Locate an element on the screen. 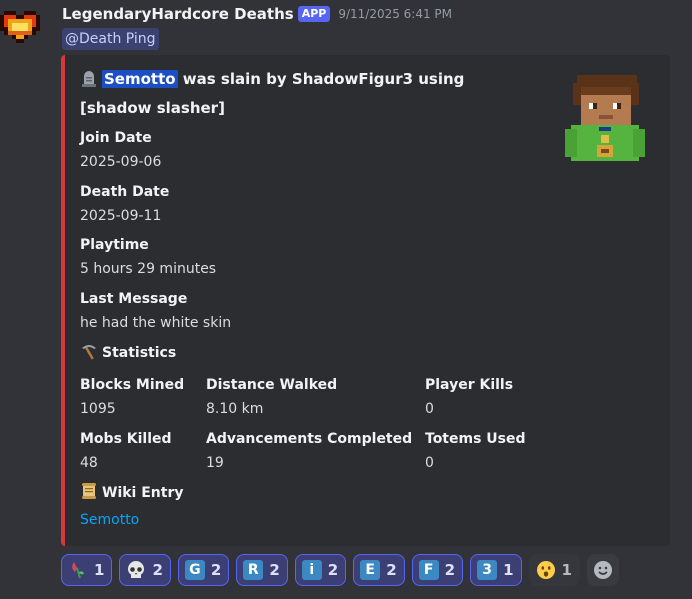  field-name: Playtime is located at coordinates (114, 245).